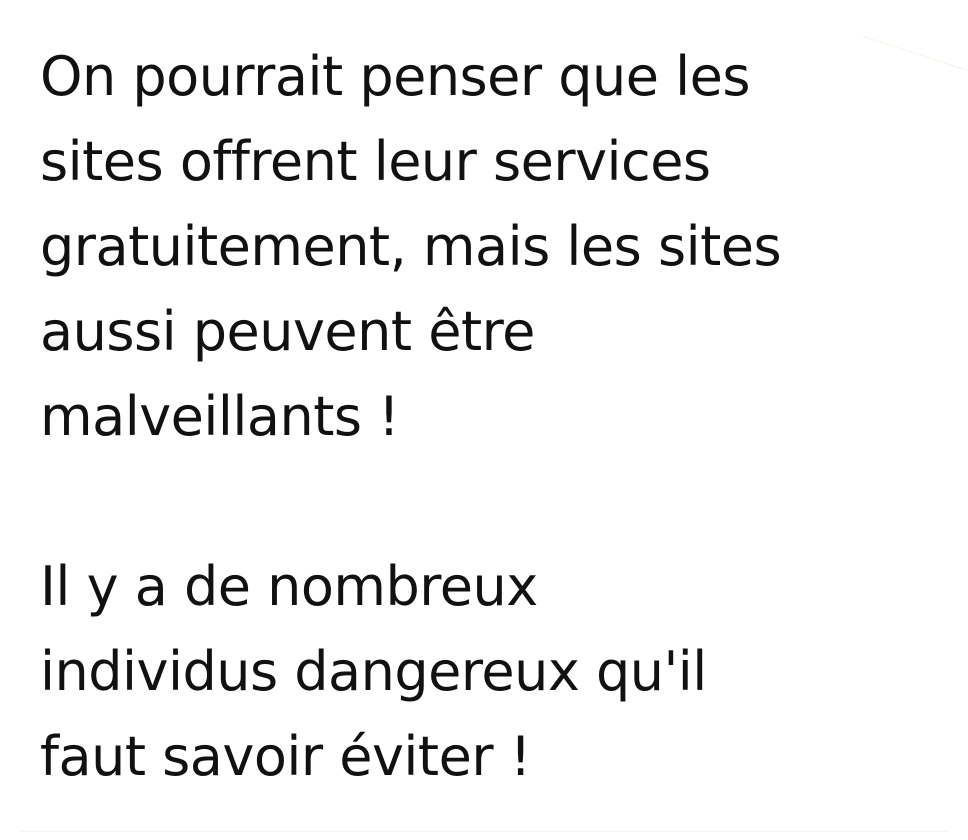  Describe the element at coordinates (411, 246) in the screenshot. I see `paragraph-1-line-3: gratuitement, mais les sites` at that location.